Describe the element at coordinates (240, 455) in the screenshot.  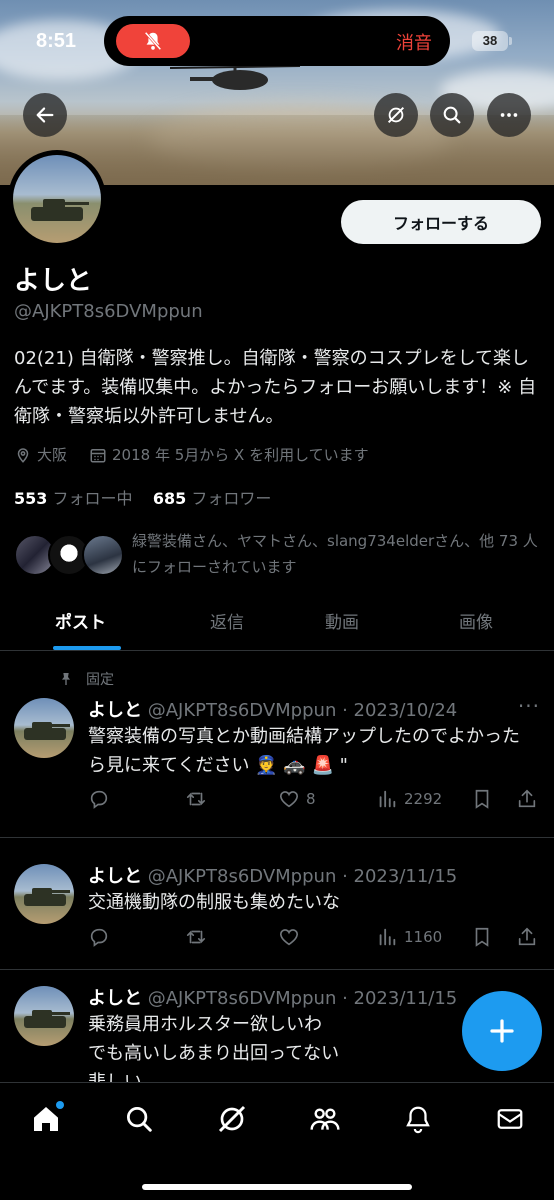
I see `profile-joined: 2018 年 5月から X を利用しています` at that location.